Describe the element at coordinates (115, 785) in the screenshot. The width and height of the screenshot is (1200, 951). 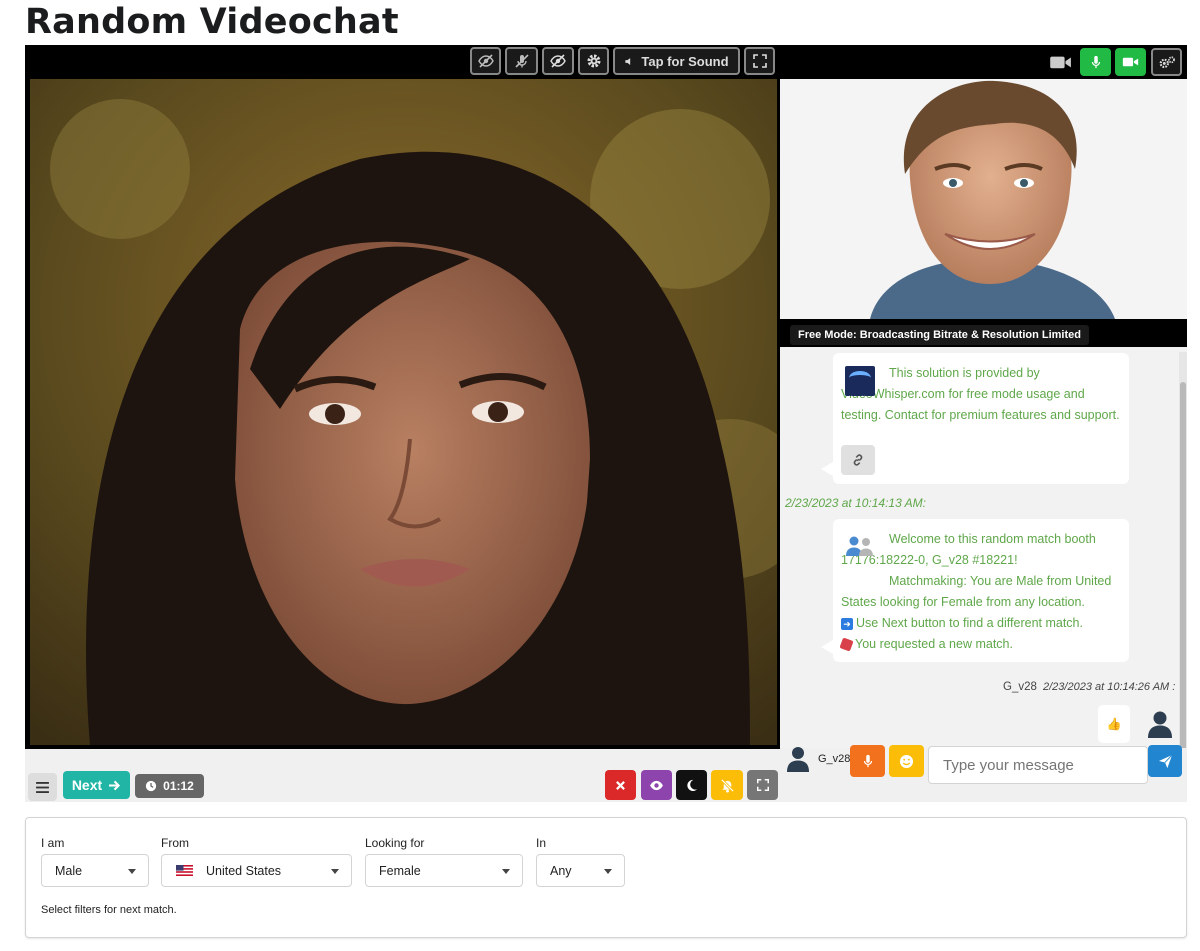
I see `arrow-right-icon` at that location.